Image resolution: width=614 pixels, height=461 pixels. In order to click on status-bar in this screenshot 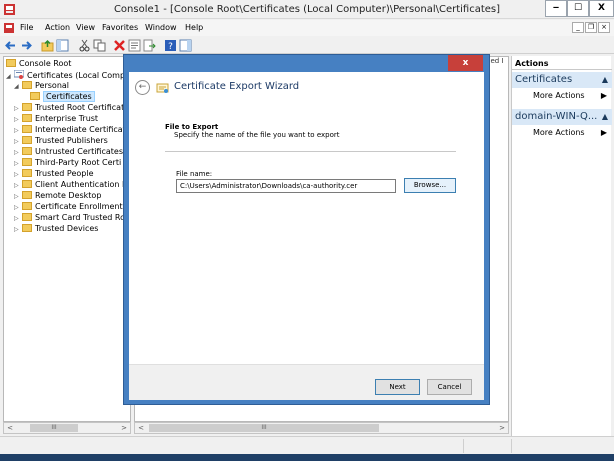, I will do `click(307, 445)`.